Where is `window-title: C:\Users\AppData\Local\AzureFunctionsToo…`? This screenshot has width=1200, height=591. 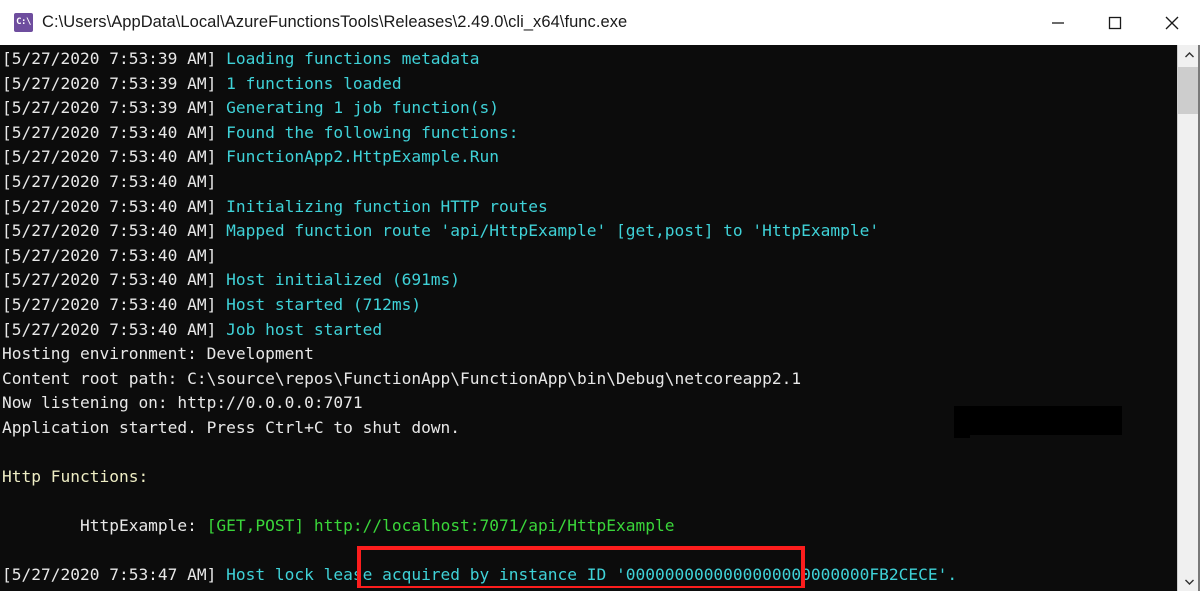 window-title: C:\Users\AppData\Local\AzureFunctionsToo… is located at coordinates (335, 22).